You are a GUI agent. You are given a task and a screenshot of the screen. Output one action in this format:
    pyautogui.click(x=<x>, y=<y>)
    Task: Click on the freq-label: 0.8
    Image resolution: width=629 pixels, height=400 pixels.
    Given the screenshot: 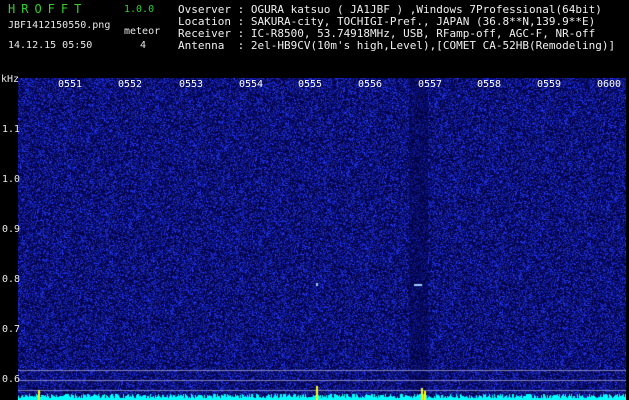 What is the action you would take?
    pyautogui.click(x=11, y=279)
    